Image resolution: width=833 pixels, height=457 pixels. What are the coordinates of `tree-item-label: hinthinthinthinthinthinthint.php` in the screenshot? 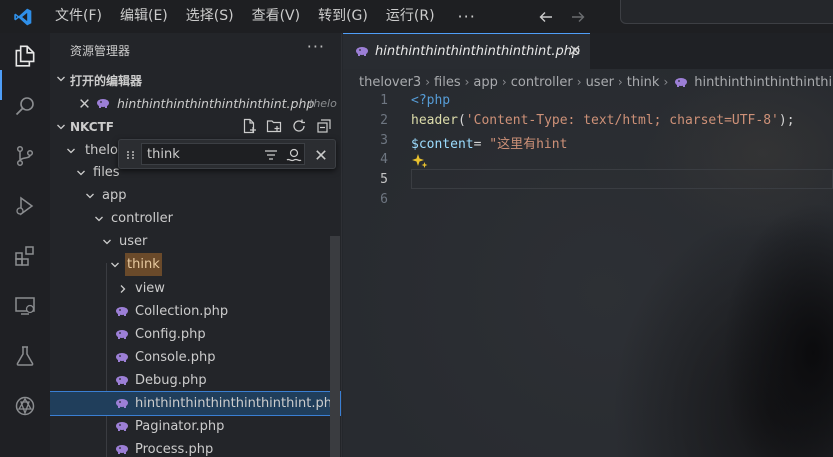 It's located at (238, 403).